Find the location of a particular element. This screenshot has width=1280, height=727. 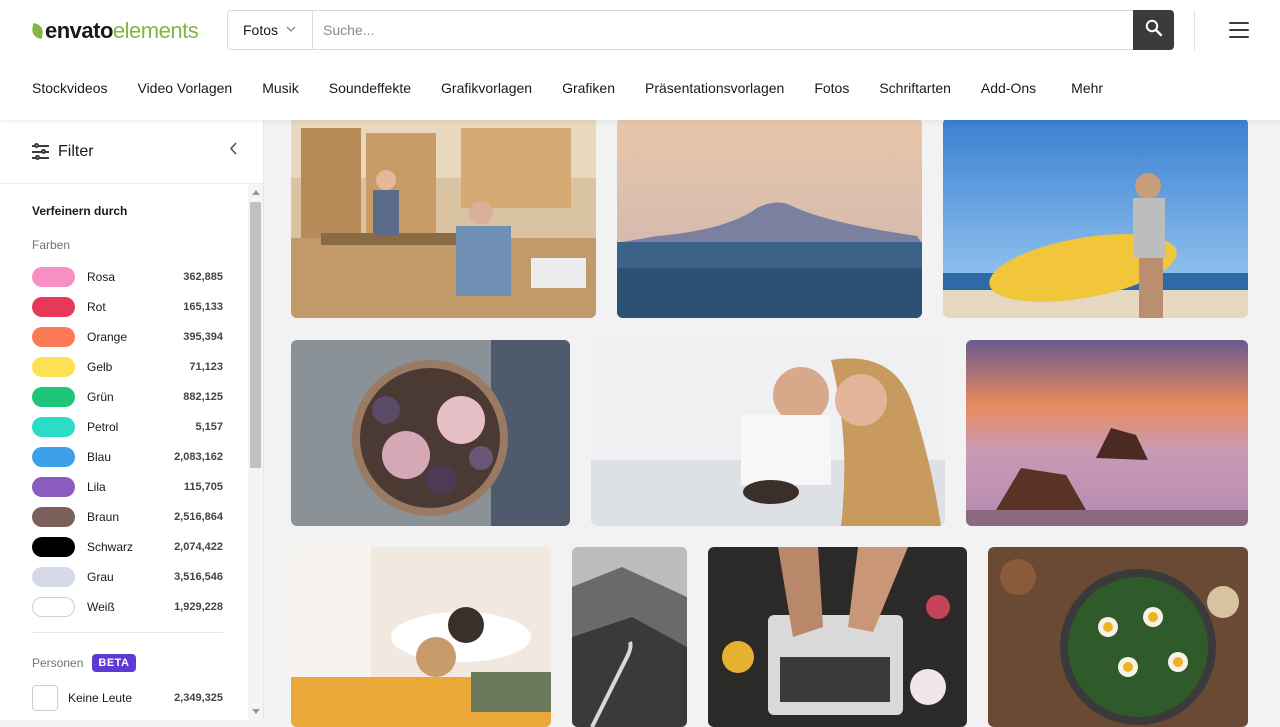

color-count: 395,394 is located at coordinates (203, 337).